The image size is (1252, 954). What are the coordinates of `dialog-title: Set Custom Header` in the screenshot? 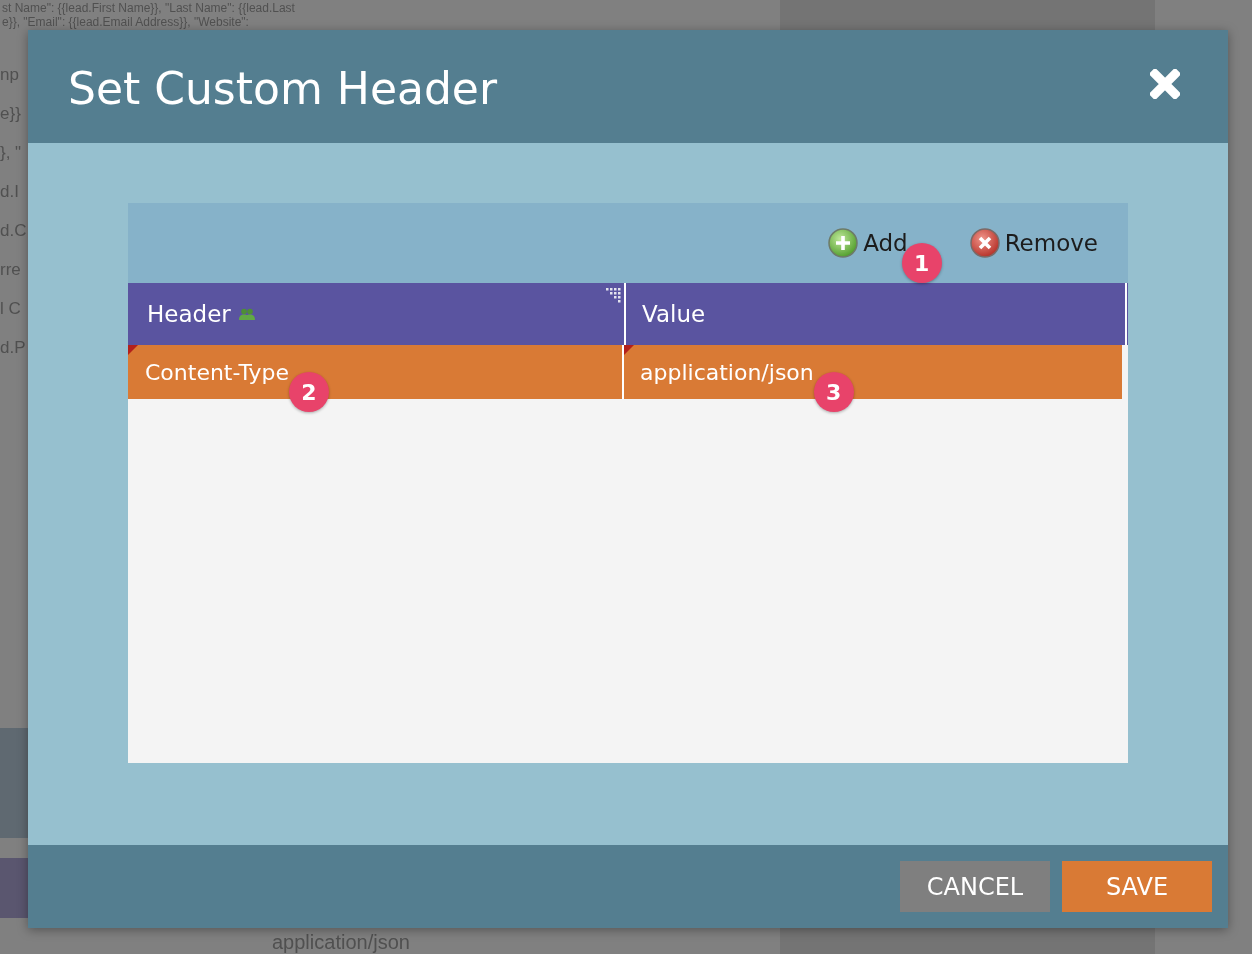 It's located at (282, 88).